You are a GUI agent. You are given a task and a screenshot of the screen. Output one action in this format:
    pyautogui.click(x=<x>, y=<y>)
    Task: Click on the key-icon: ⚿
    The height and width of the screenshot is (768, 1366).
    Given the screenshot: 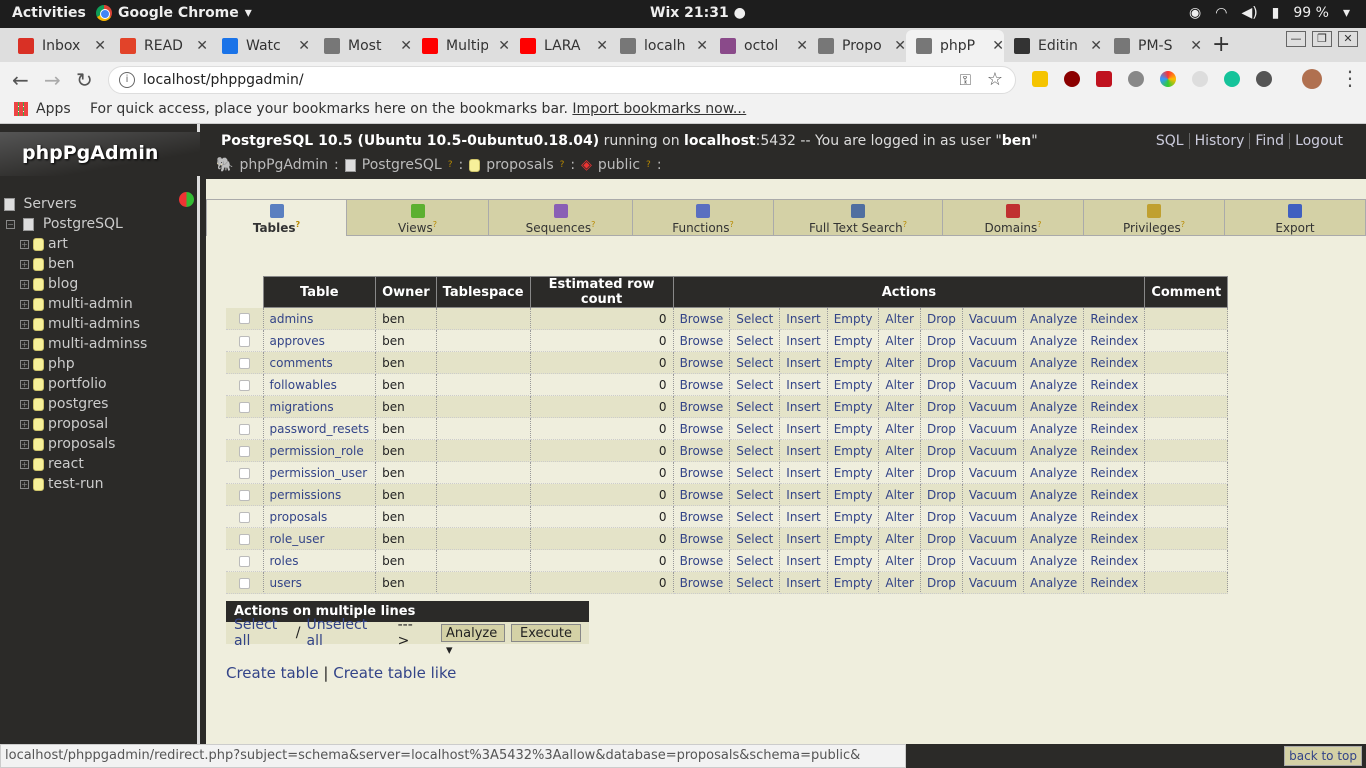 What is the action you would take?
    pyautogui.click(x=965, y=80)
    